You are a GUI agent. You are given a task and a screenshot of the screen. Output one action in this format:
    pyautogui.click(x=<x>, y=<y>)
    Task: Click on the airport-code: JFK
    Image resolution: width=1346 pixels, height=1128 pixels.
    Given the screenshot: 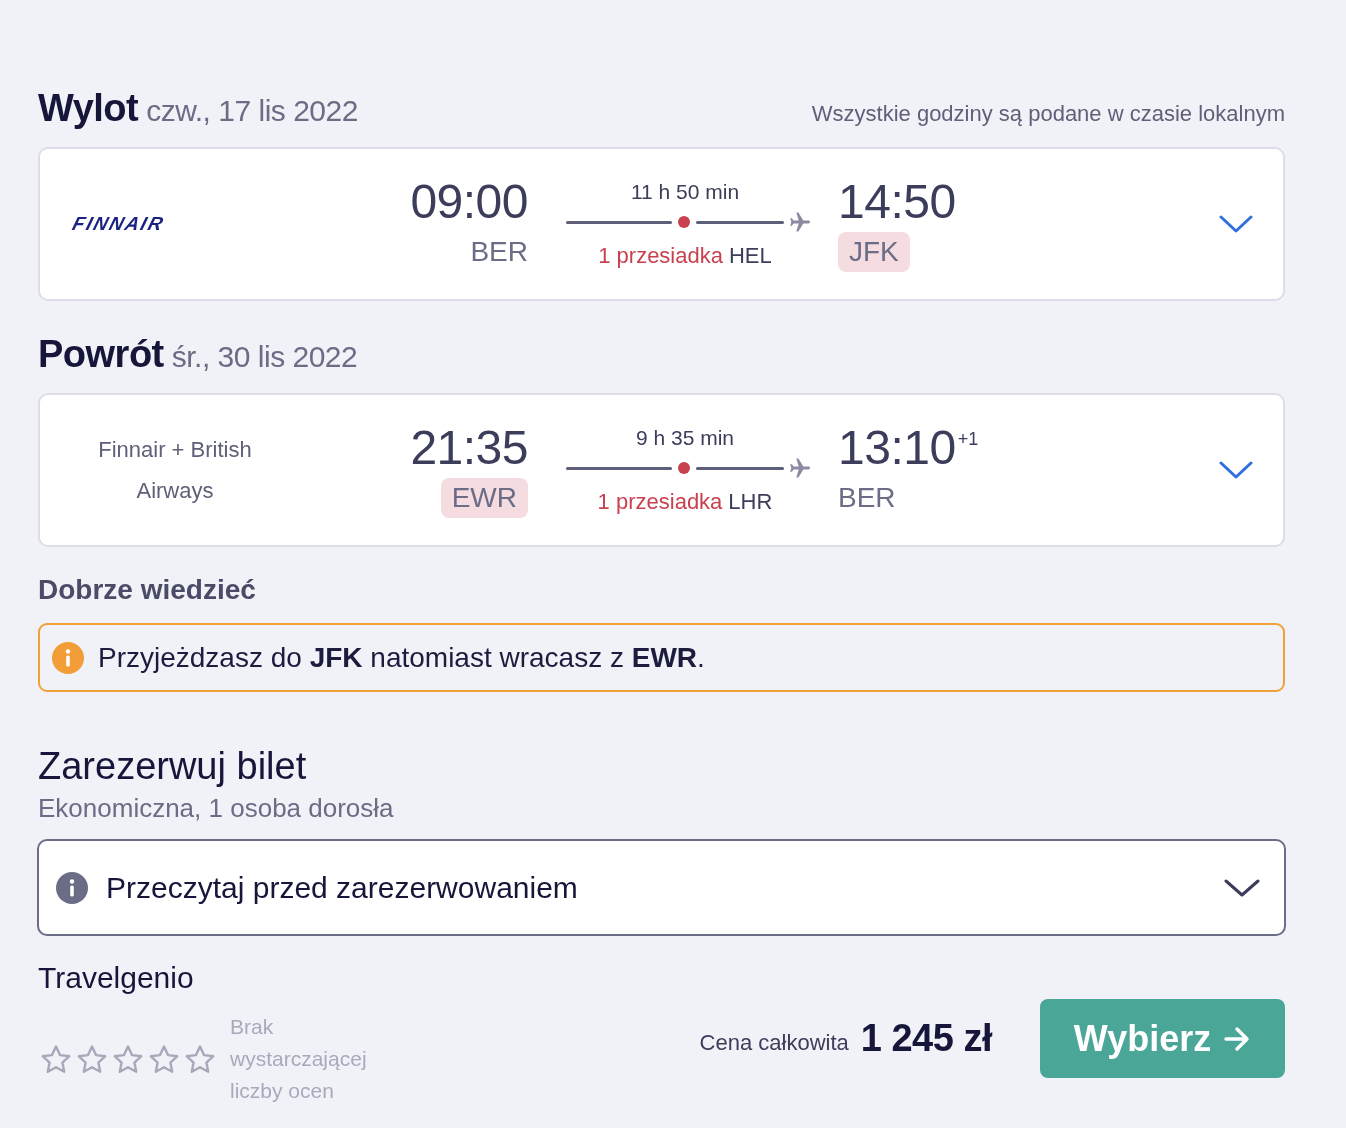 What is the action you would take?
    pyautogui.click(x=874, y=252)
    